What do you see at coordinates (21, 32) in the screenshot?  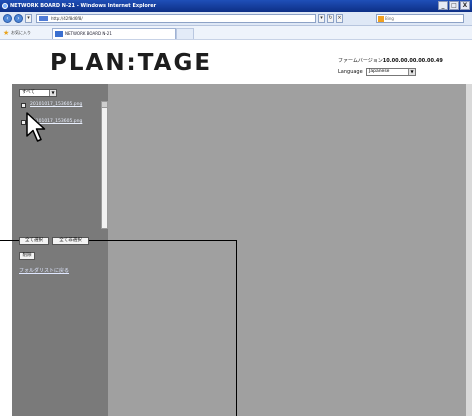 I see `favorites-label: お気に入り` at bounding box center [21, 32].